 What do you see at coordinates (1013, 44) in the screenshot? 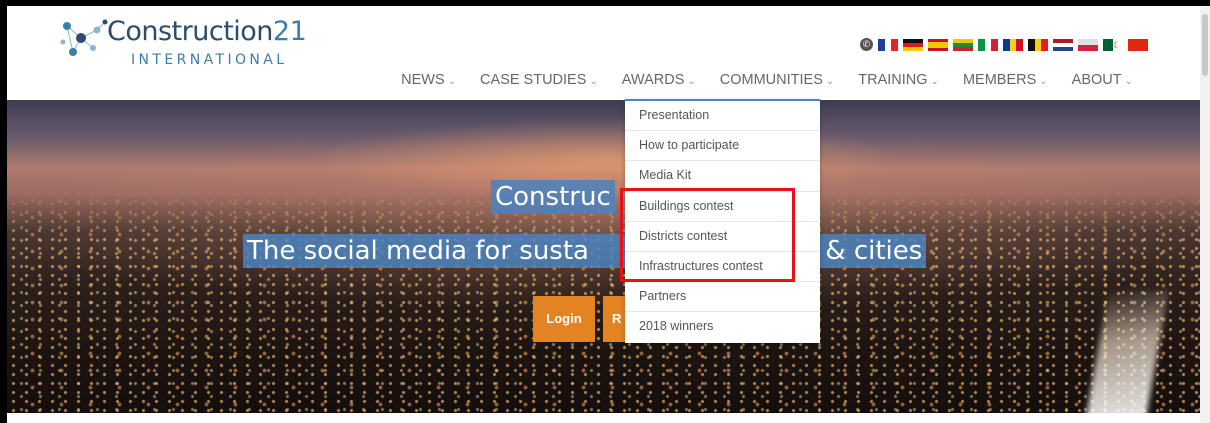
I see `flag-ro-icon` at bounding box center [1013, 44].